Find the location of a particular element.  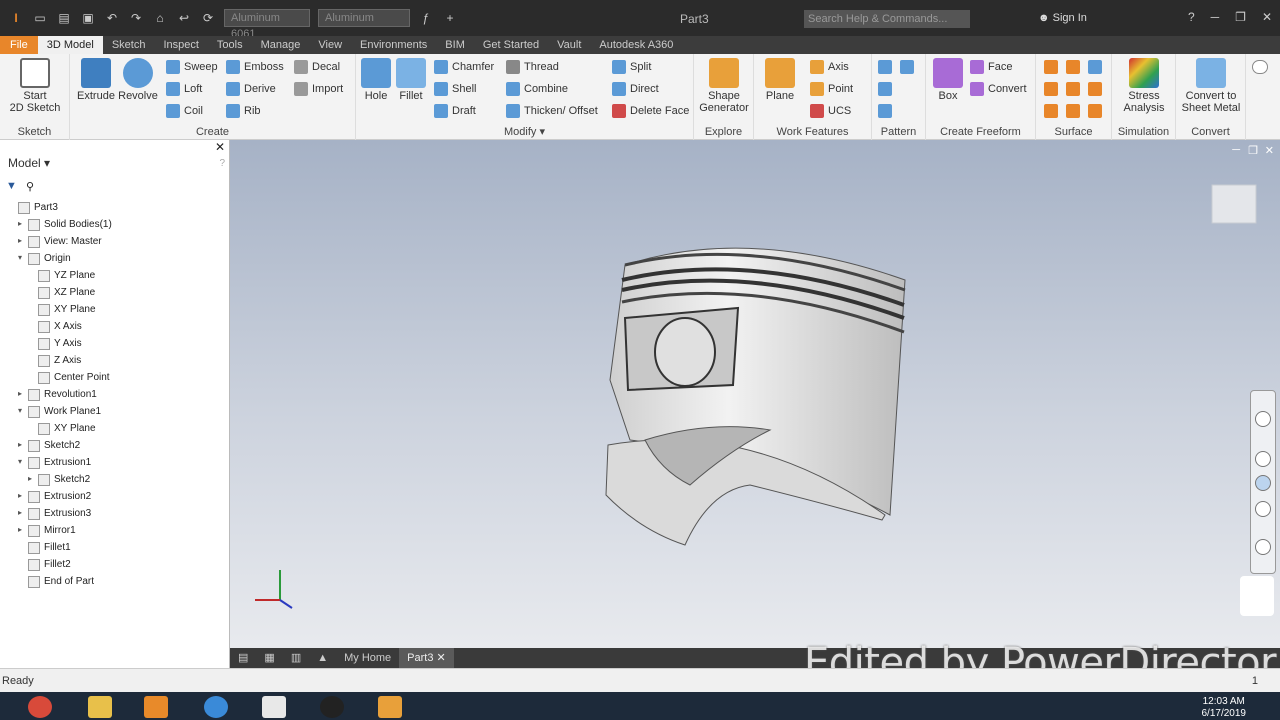

shell-button: Shell is located at coordinates (455, 89).